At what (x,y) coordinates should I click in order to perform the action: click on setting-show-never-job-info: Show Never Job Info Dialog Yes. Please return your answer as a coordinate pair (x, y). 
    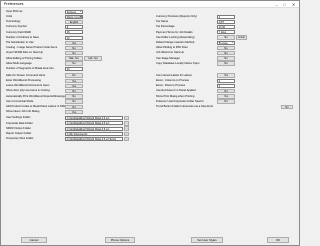
    Looking at the image, I should click on (77, 112).